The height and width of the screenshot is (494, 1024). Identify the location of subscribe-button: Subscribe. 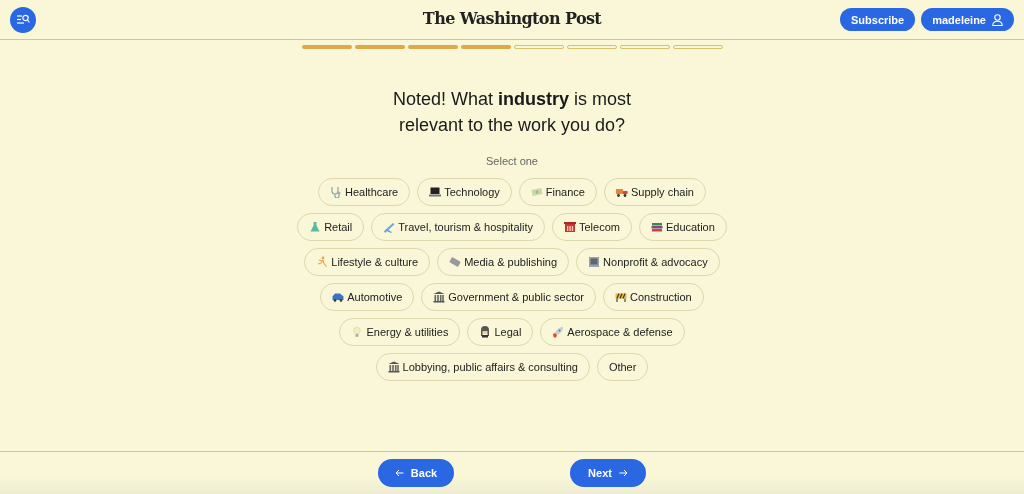
(878, 19).